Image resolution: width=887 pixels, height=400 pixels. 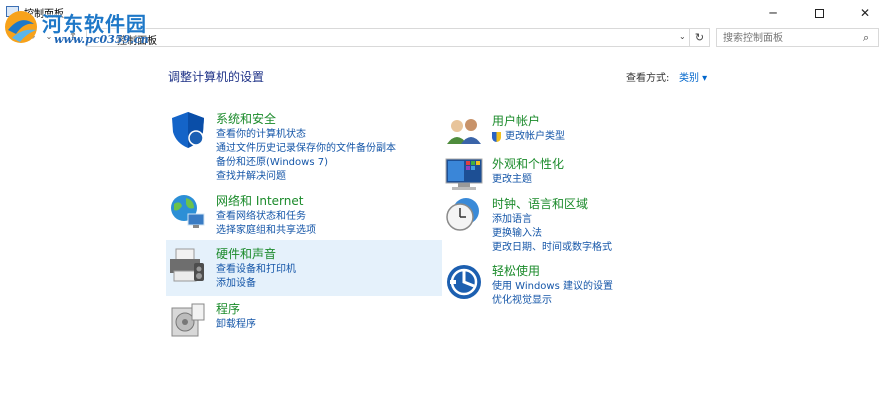 I want to click on link-backup-restore: 备份和还原(Windows 7), so click(x=306, y=163).